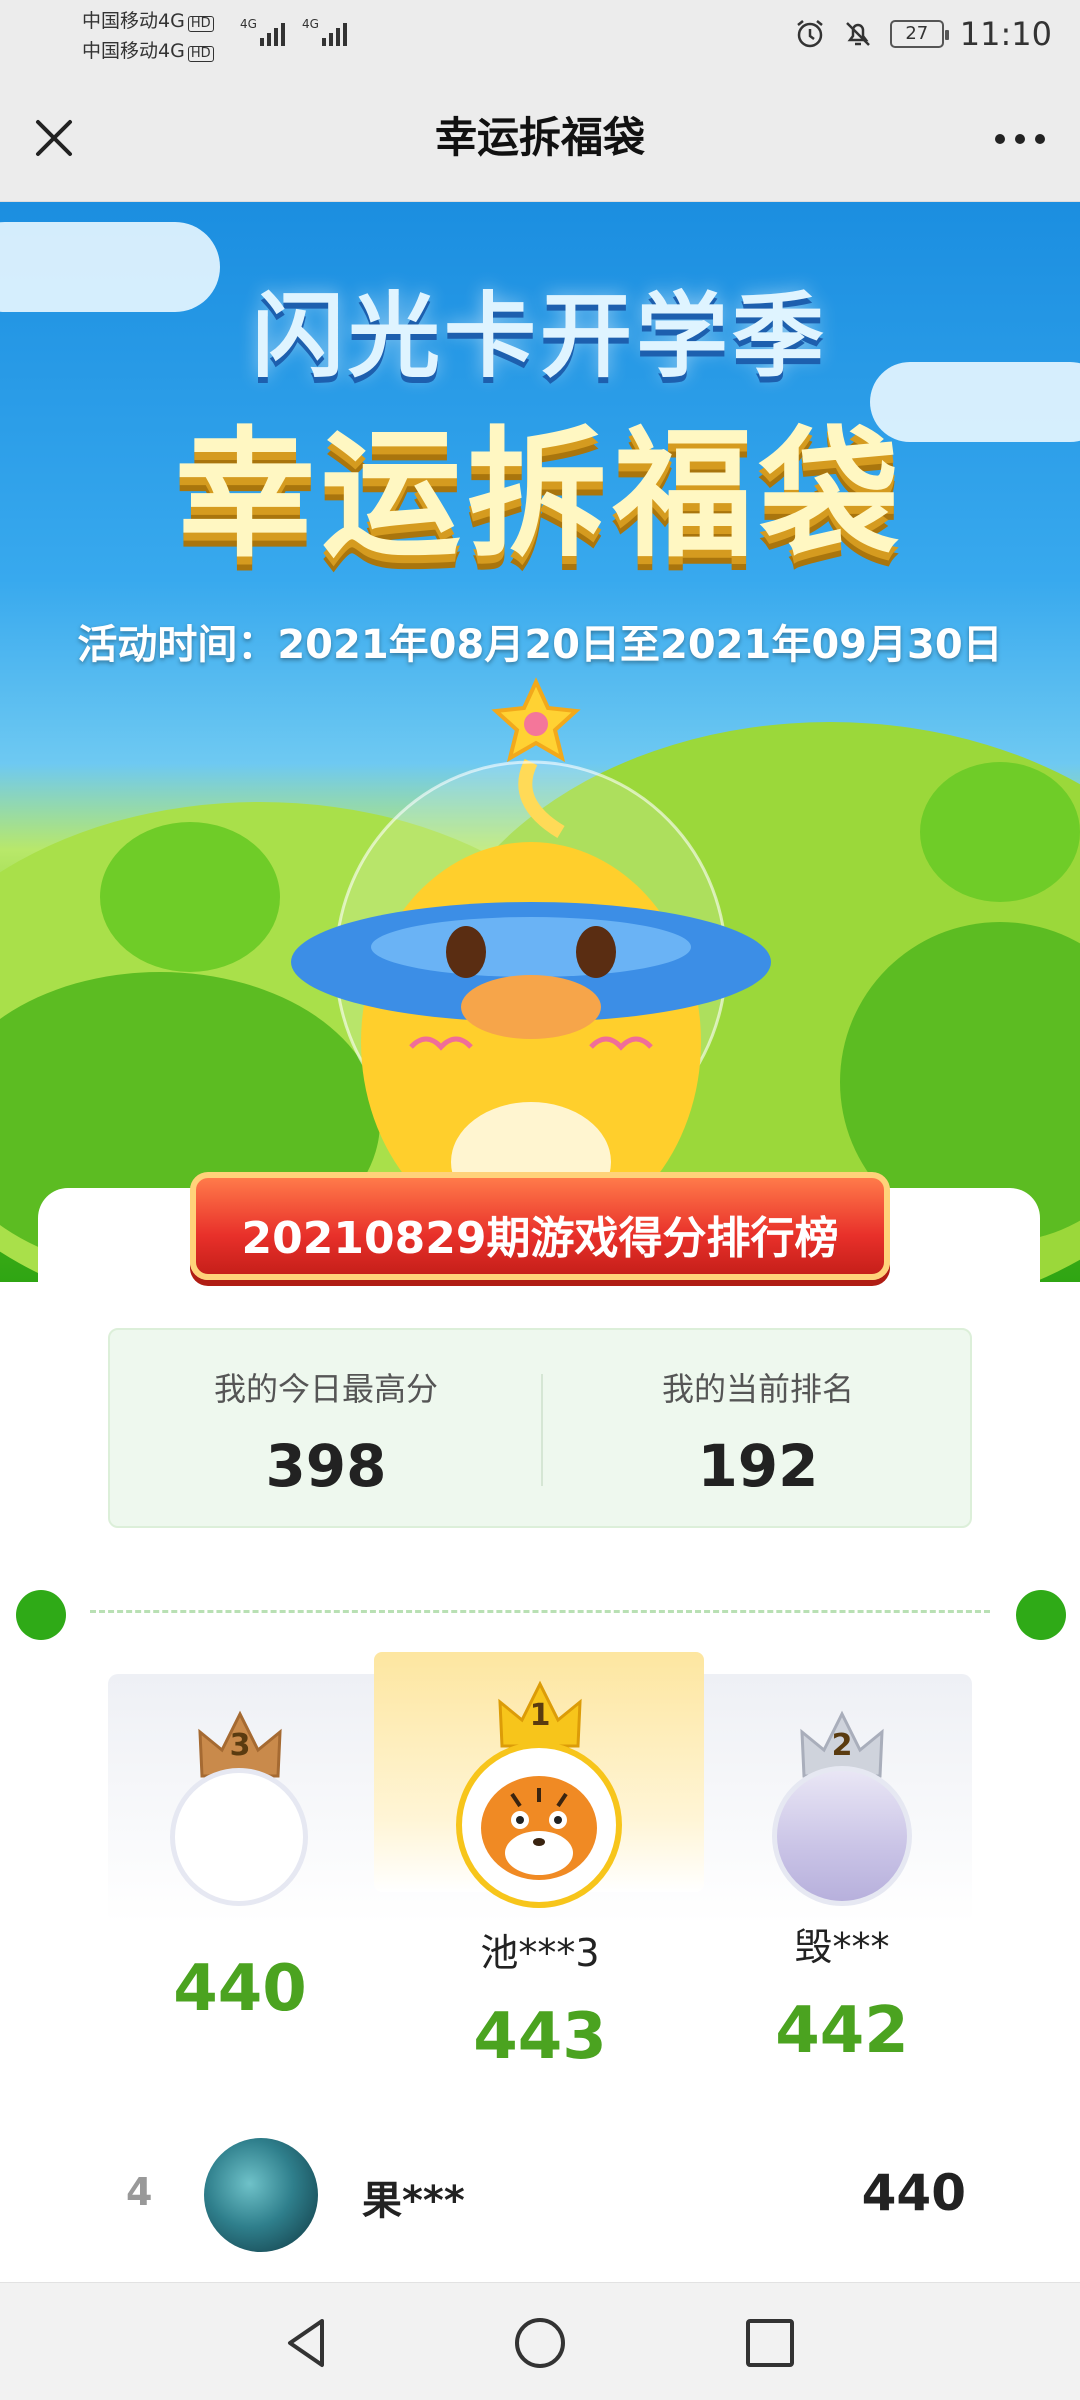 Image resolution: width=1080 pixels, height=2400 pixels. What do you see at coordinates (261, 2195) in the screenshot?
I see `row-avatar` at bounding box center [261, 2195].